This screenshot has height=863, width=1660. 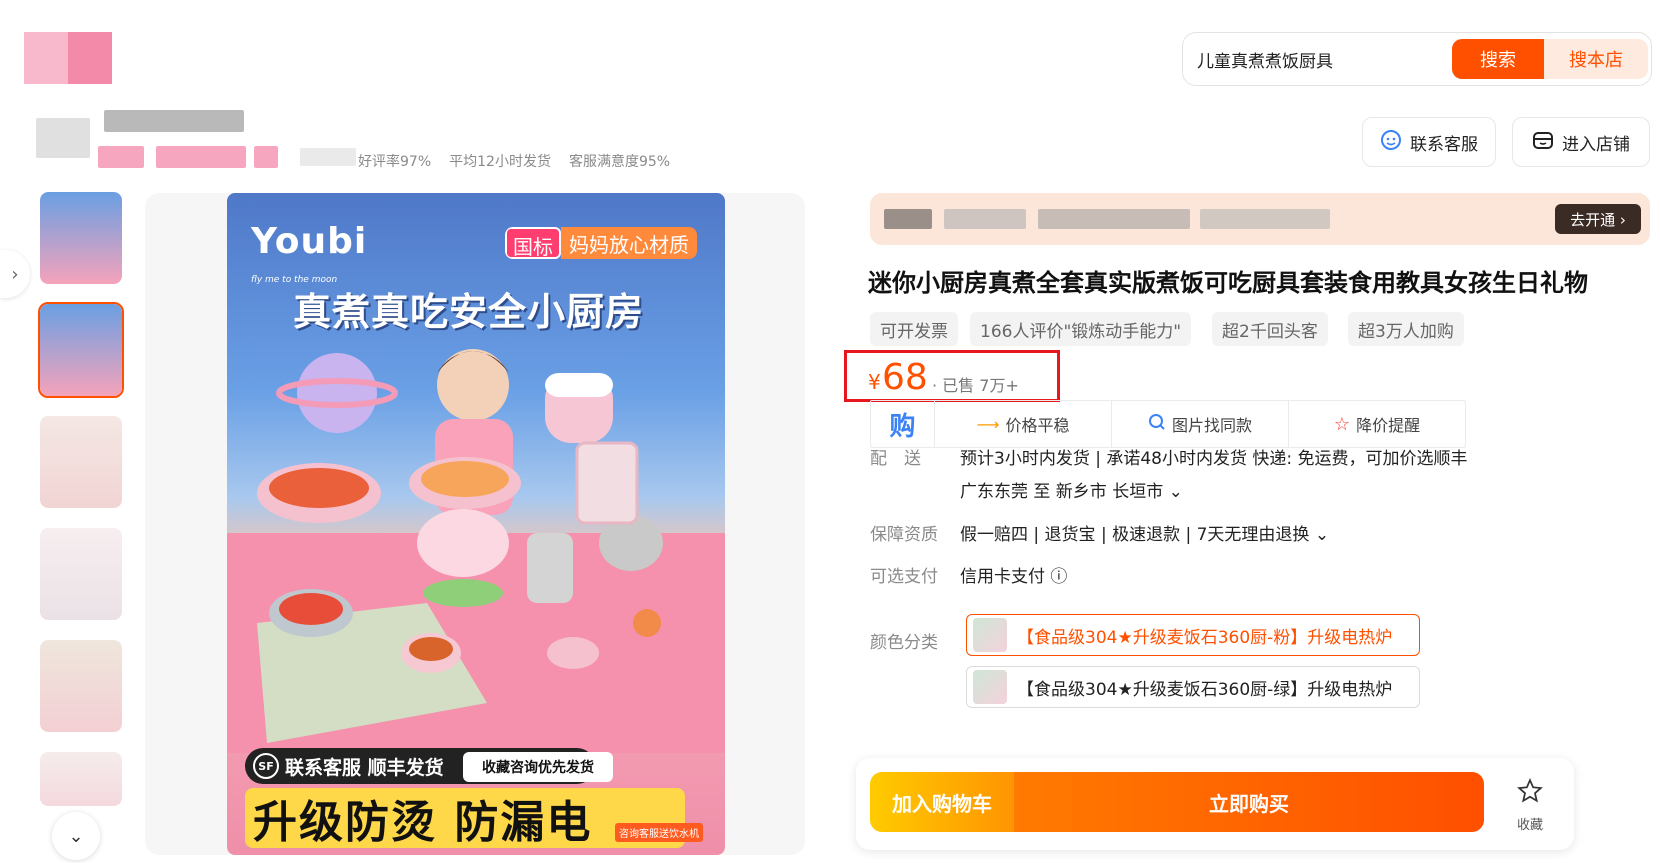 I want to click on kitchen-scene-illustration, so click(x=476, y=551).